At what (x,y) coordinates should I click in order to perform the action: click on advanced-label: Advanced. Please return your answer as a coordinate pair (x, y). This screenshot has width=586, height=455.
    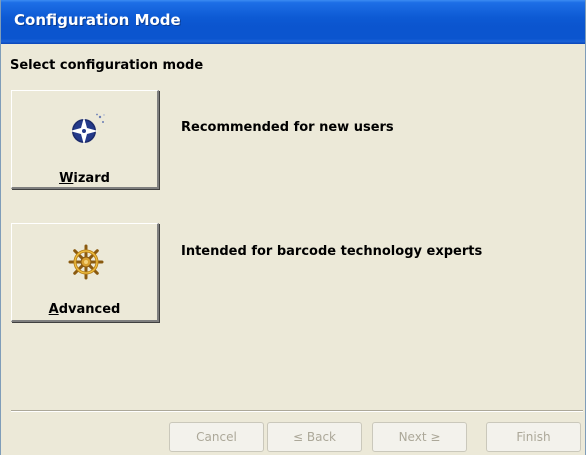
    Looking at the image, I should click on (84, 309).